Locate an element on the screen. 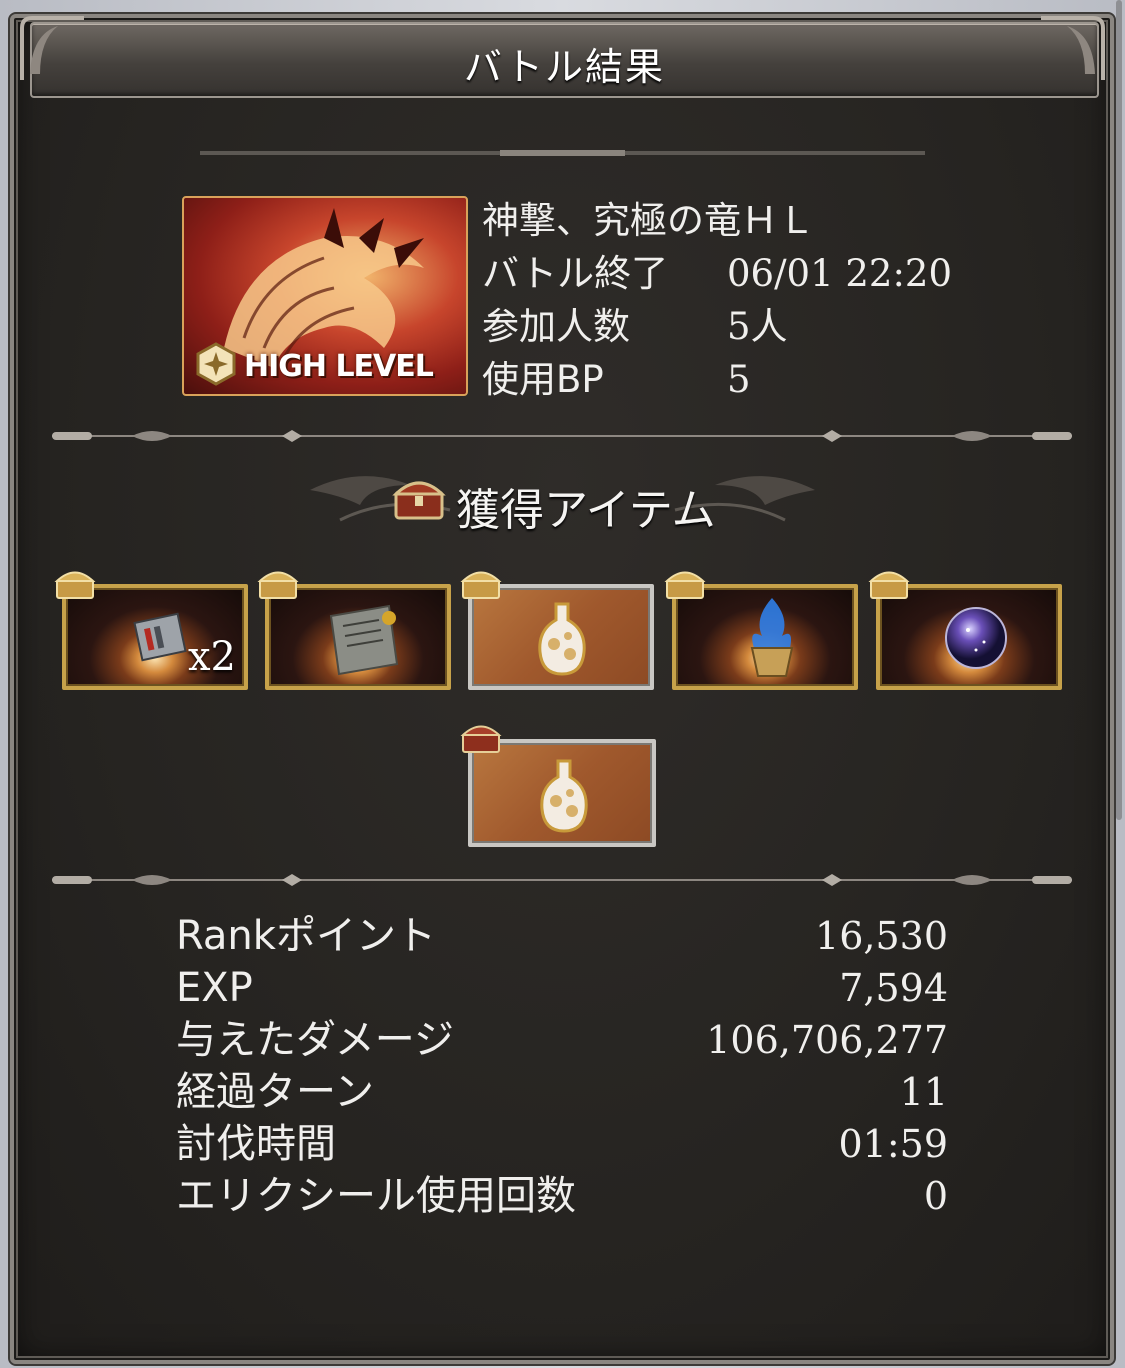 The image size is (1125, 1368). info-row-participants: 参加人数 5人 is located at coordinates (717, 326).